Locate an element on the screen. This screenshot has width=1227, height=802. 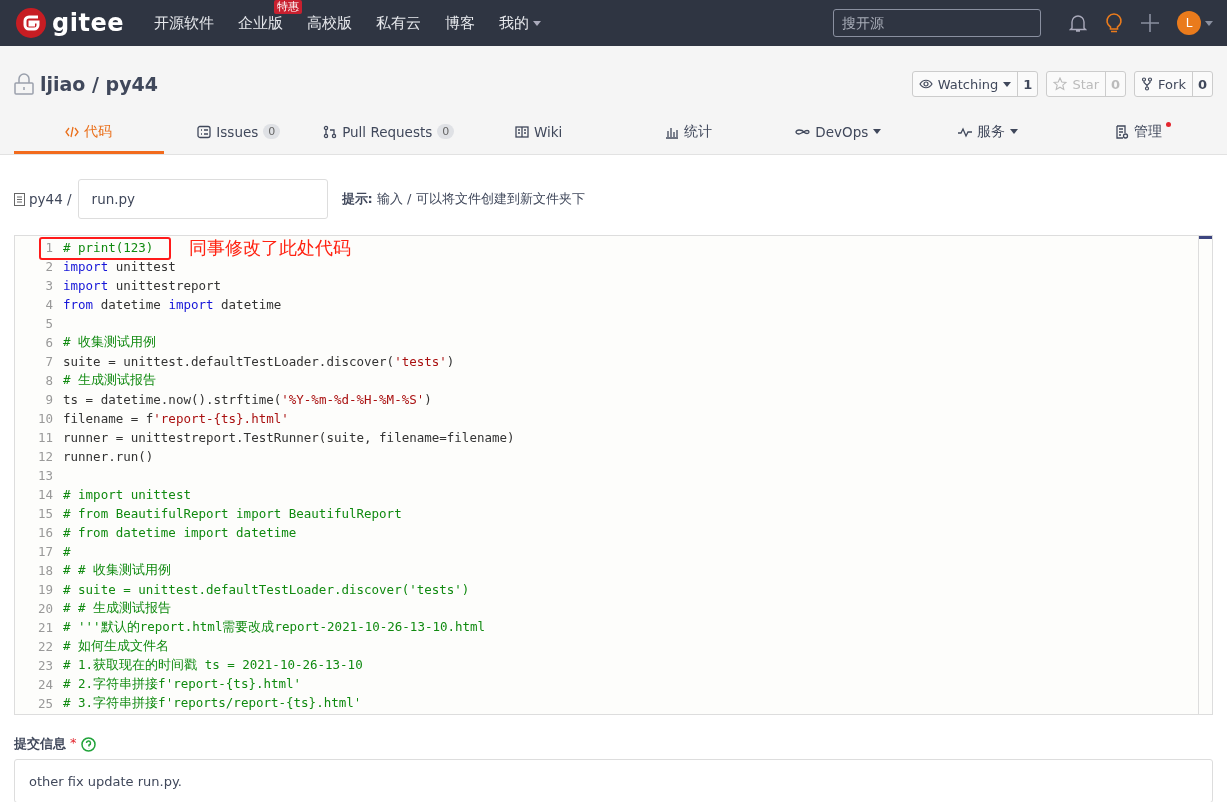
line-number: 23 is located at coordinates (45, 665).